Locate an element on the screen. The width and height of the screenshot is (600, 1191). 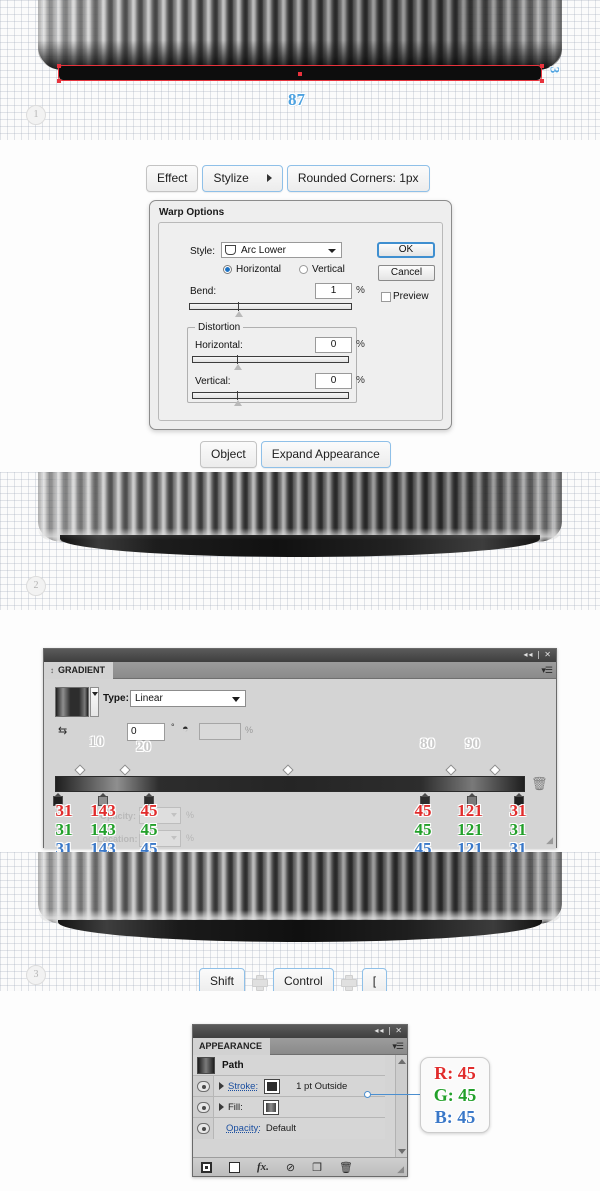
style-select: Arc Lower is located at coordinates (281, 250).